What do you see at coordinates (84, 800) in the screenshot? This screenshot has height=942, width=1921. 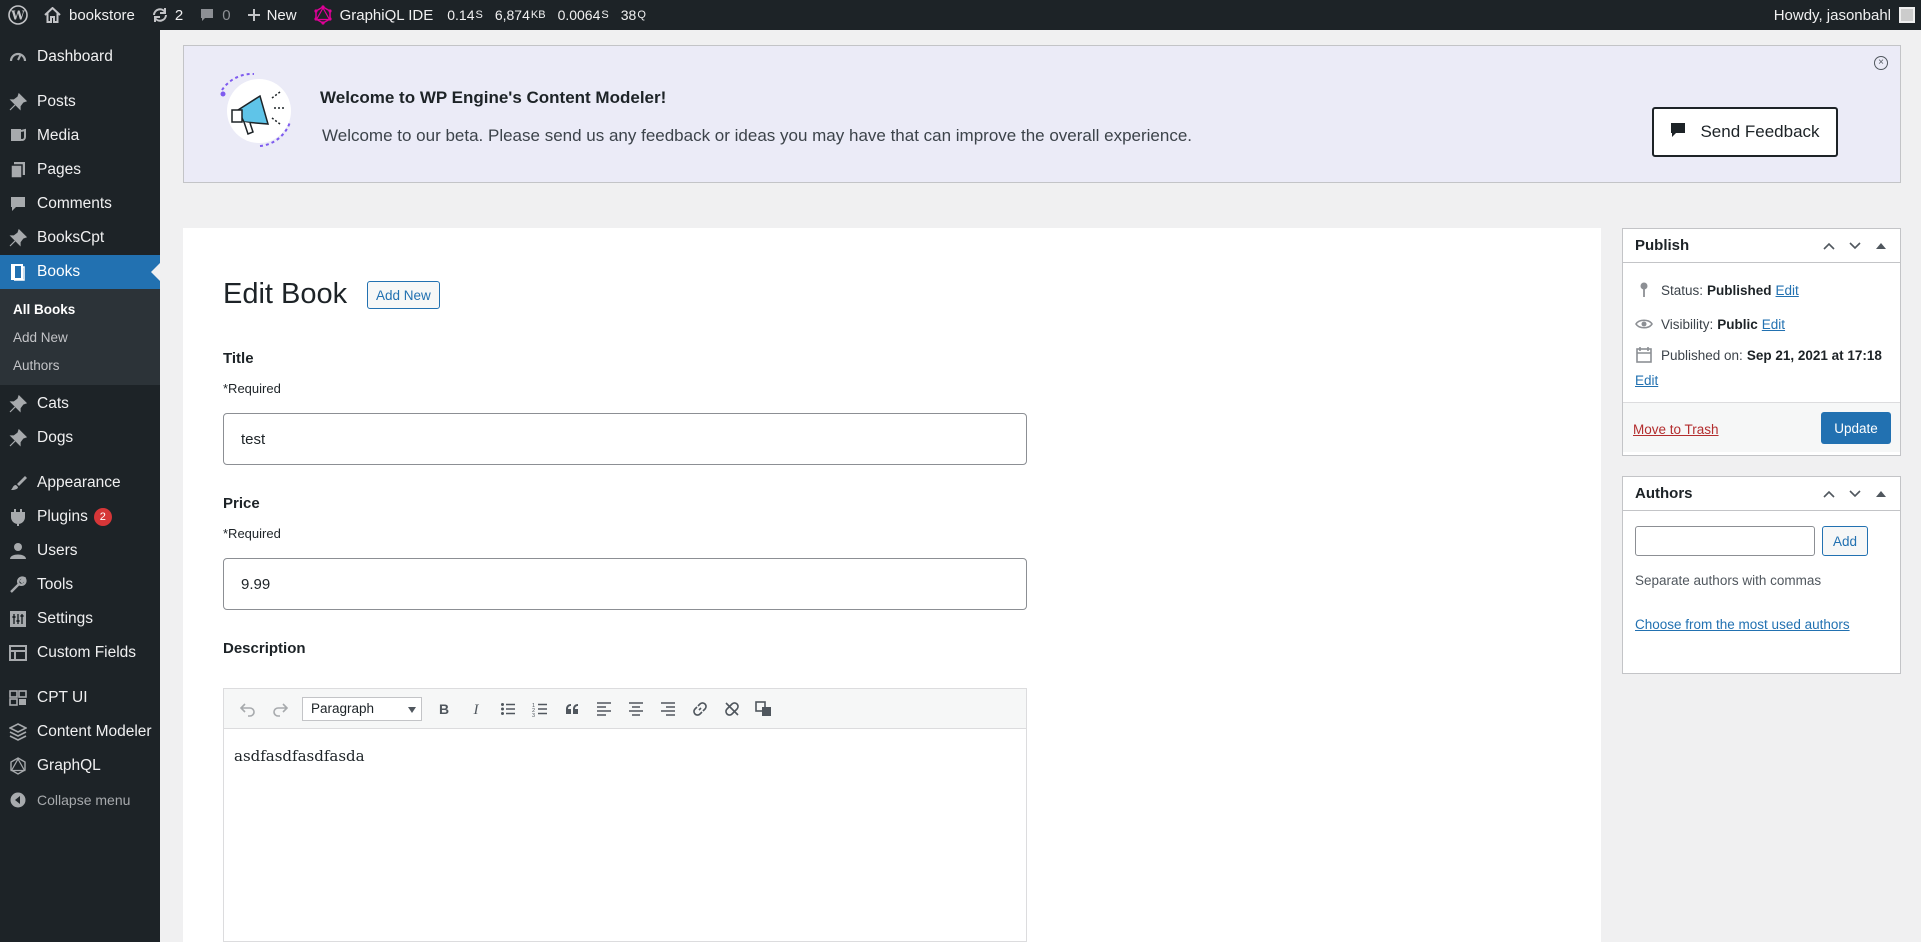 I see `collapse-menu-label: Collapse menu` at bounding box center [84, 800].